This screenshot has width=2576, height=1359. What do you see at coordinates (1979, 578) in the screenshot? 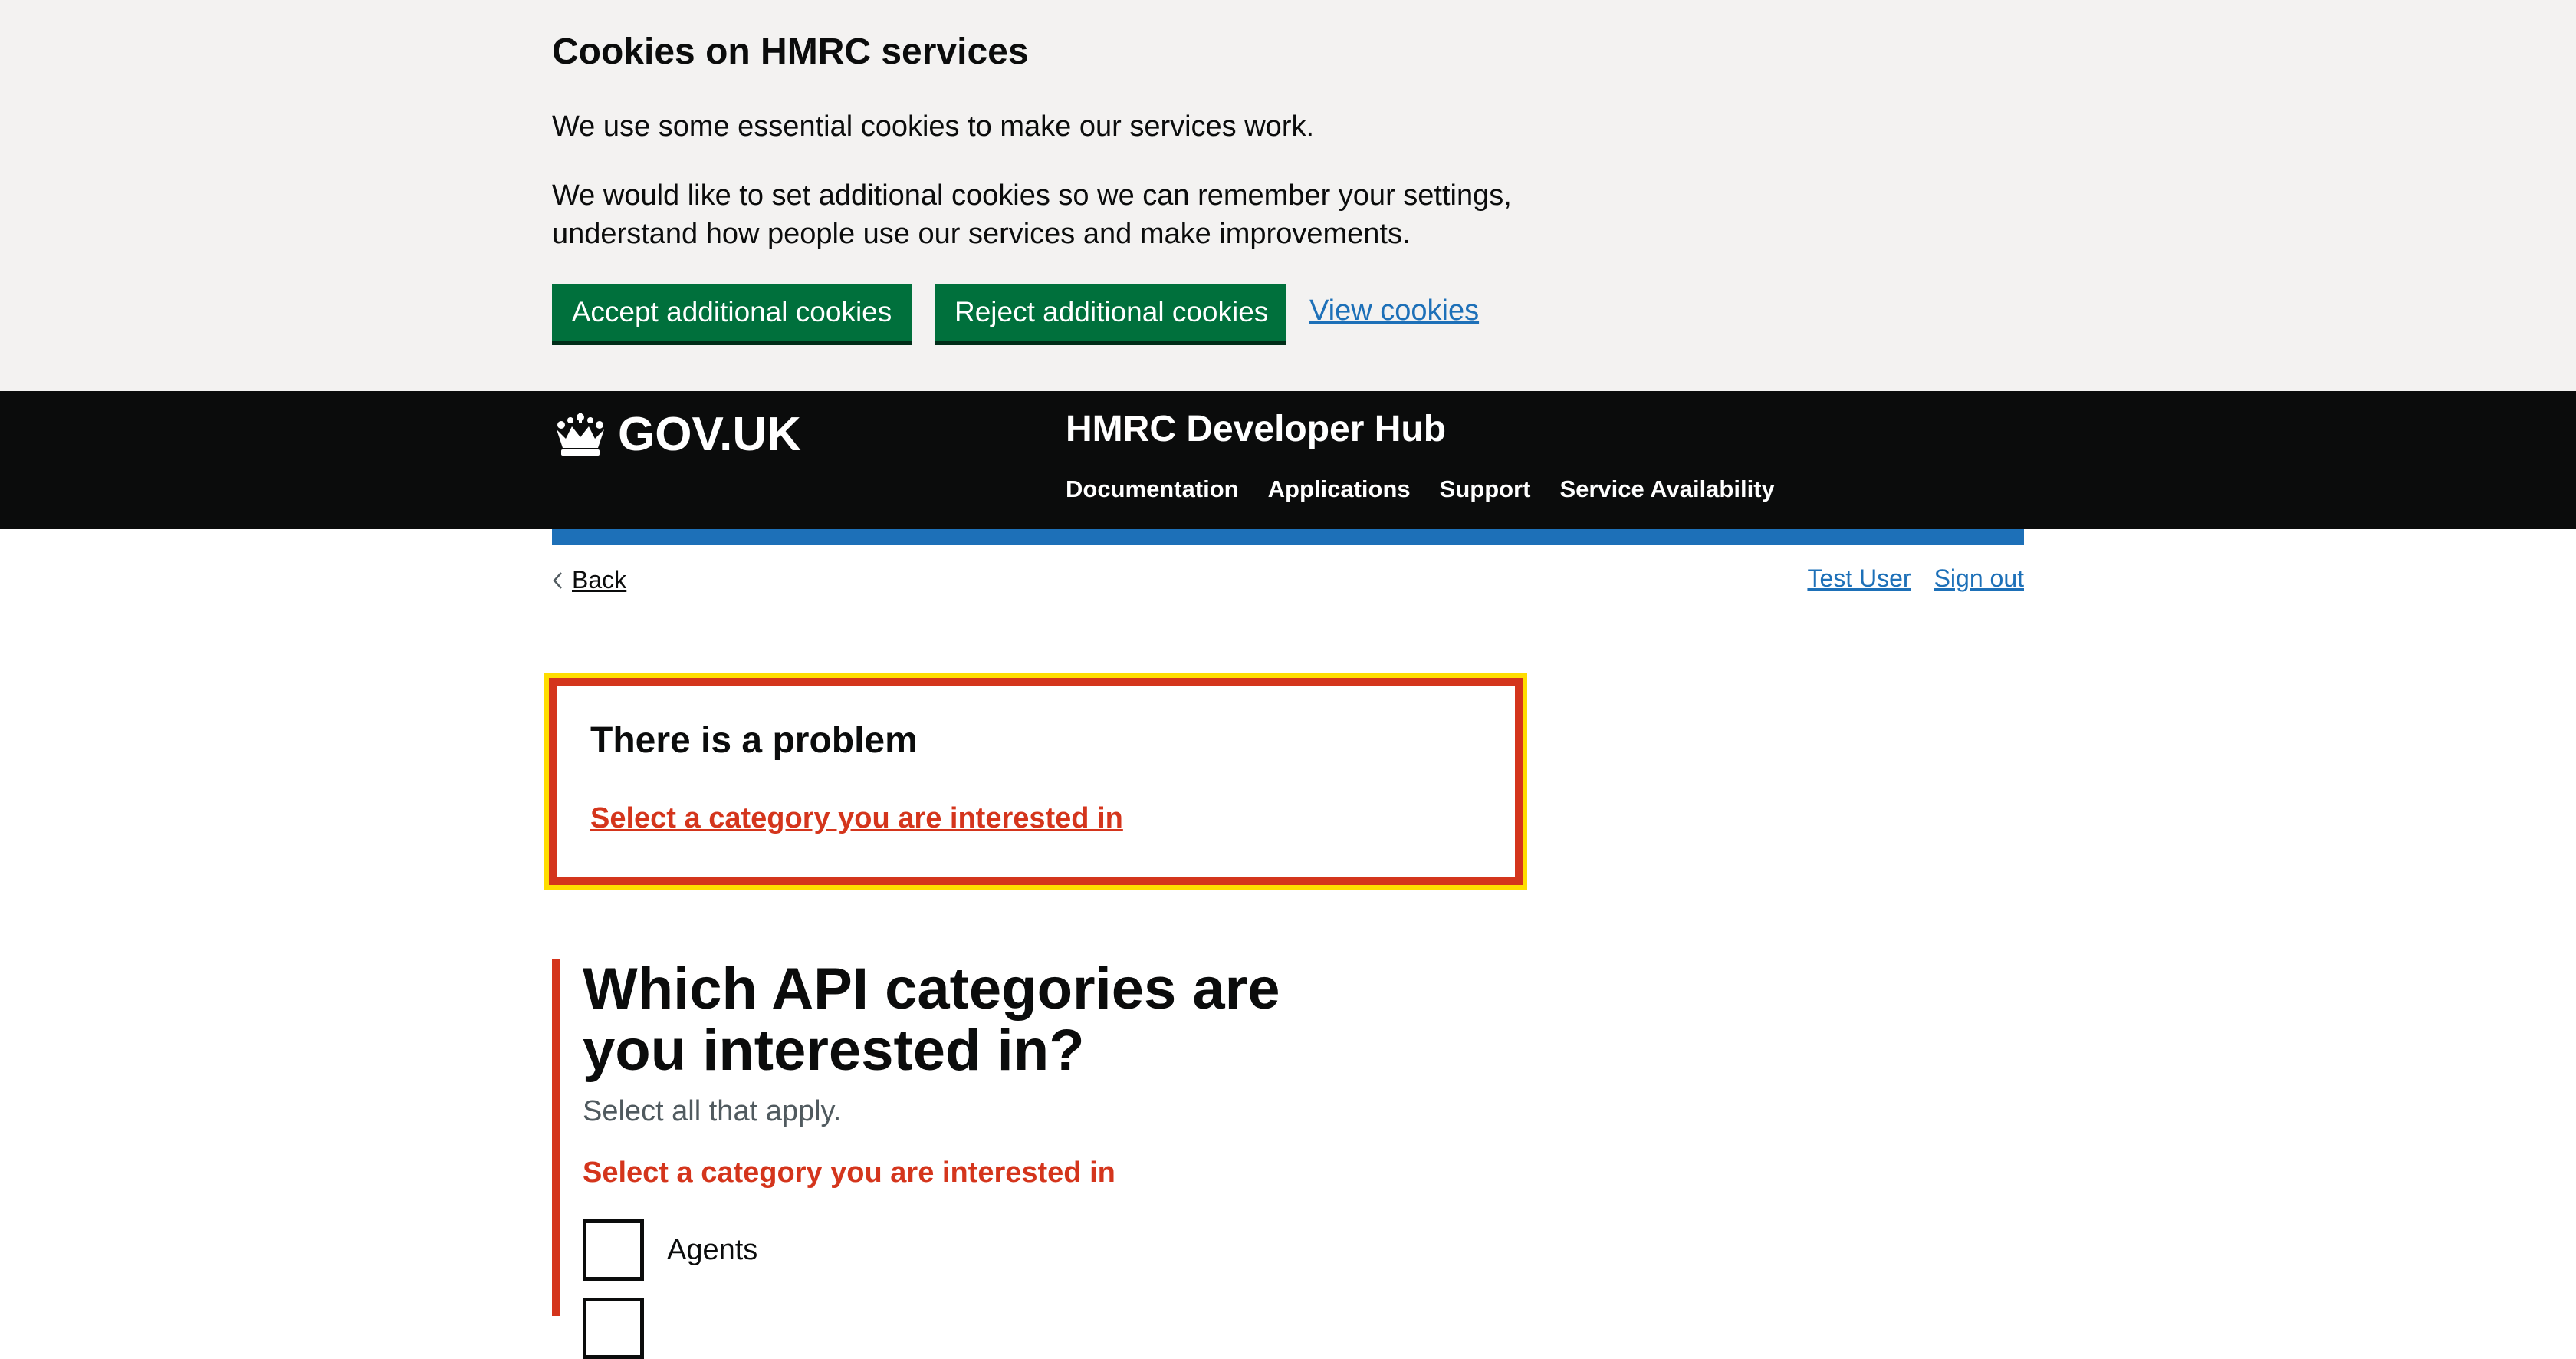
I see `sign-out-link: Sign out` at bounding box center [1979, 578].